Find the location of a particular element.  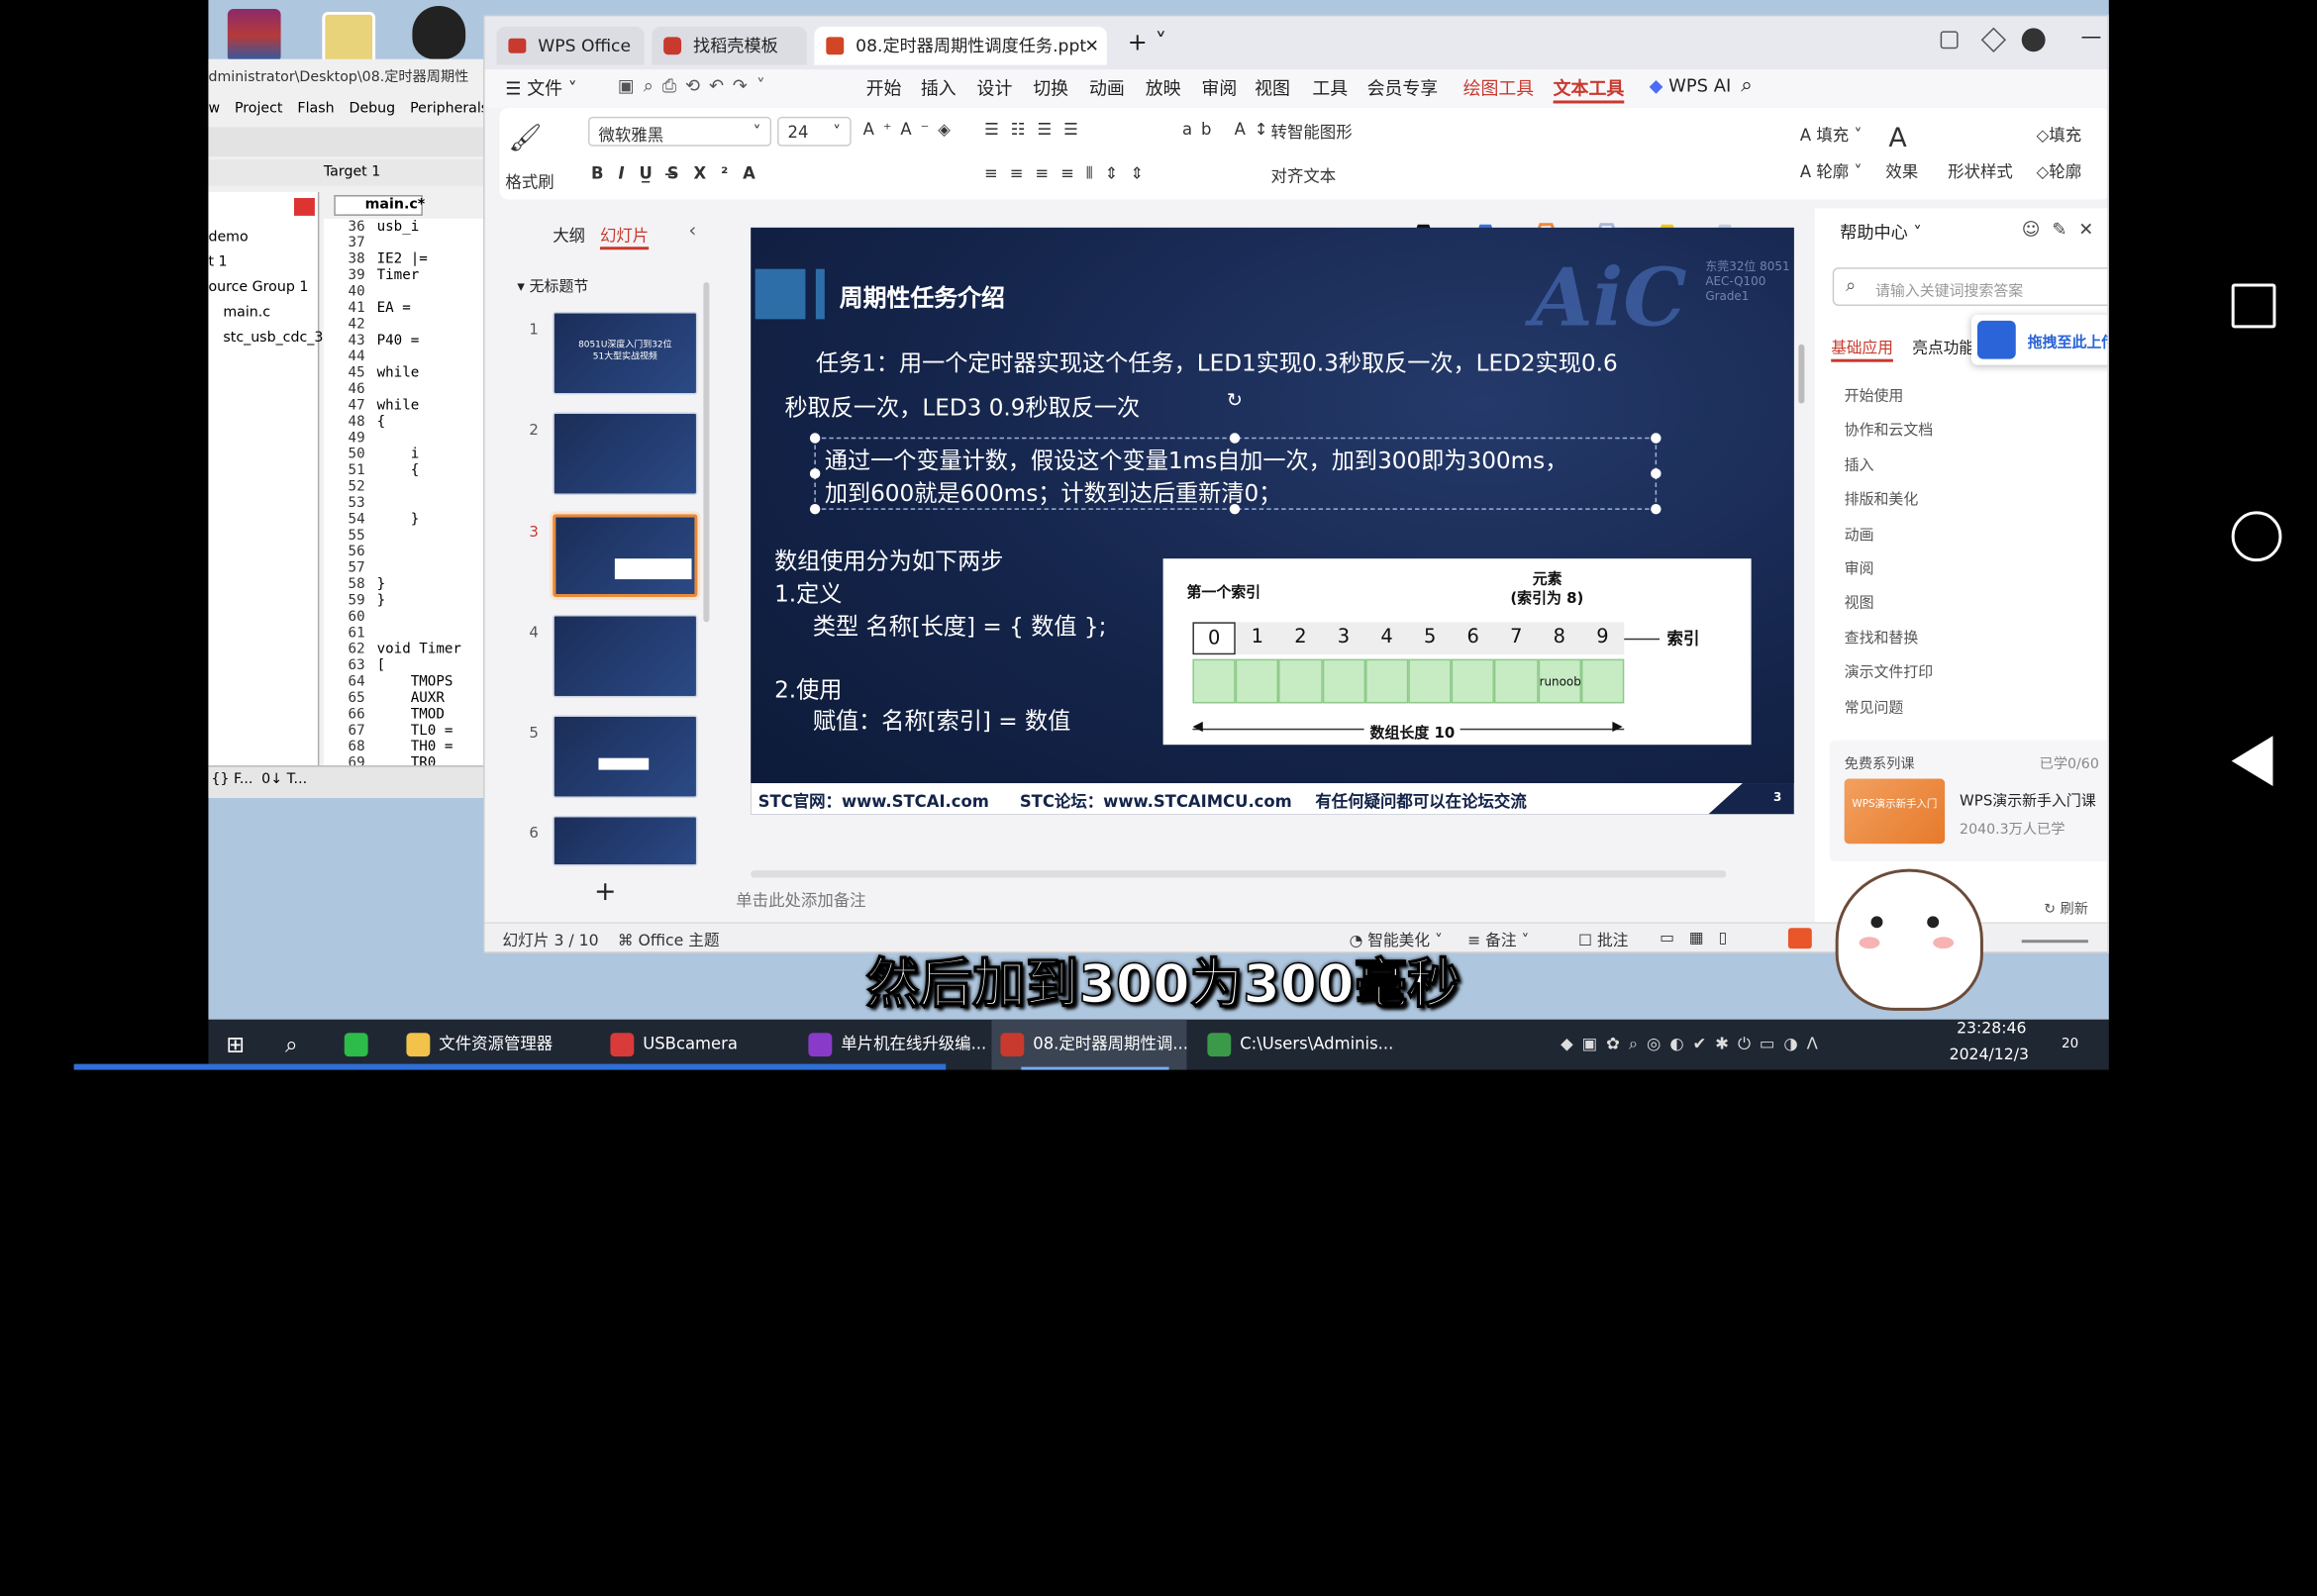

format-painter-icon: 🖌 is located at coordinates (525, 138).